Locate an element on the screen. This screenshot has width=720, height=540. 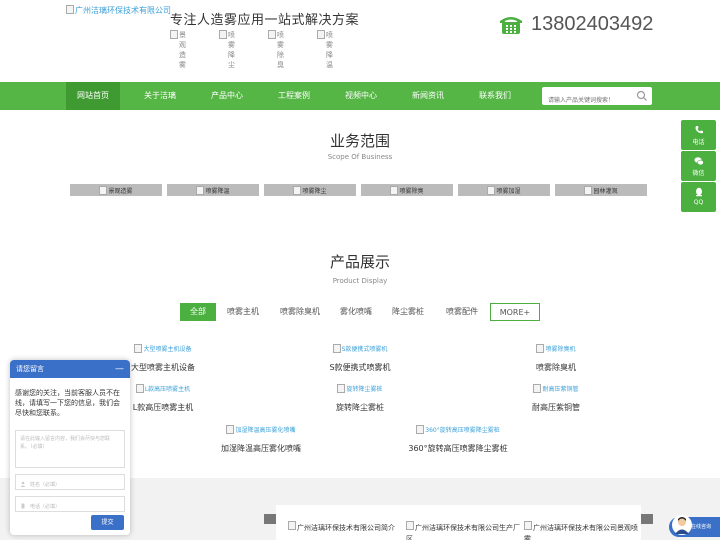
carousel-prev-button is located at coordinates (270, 519).